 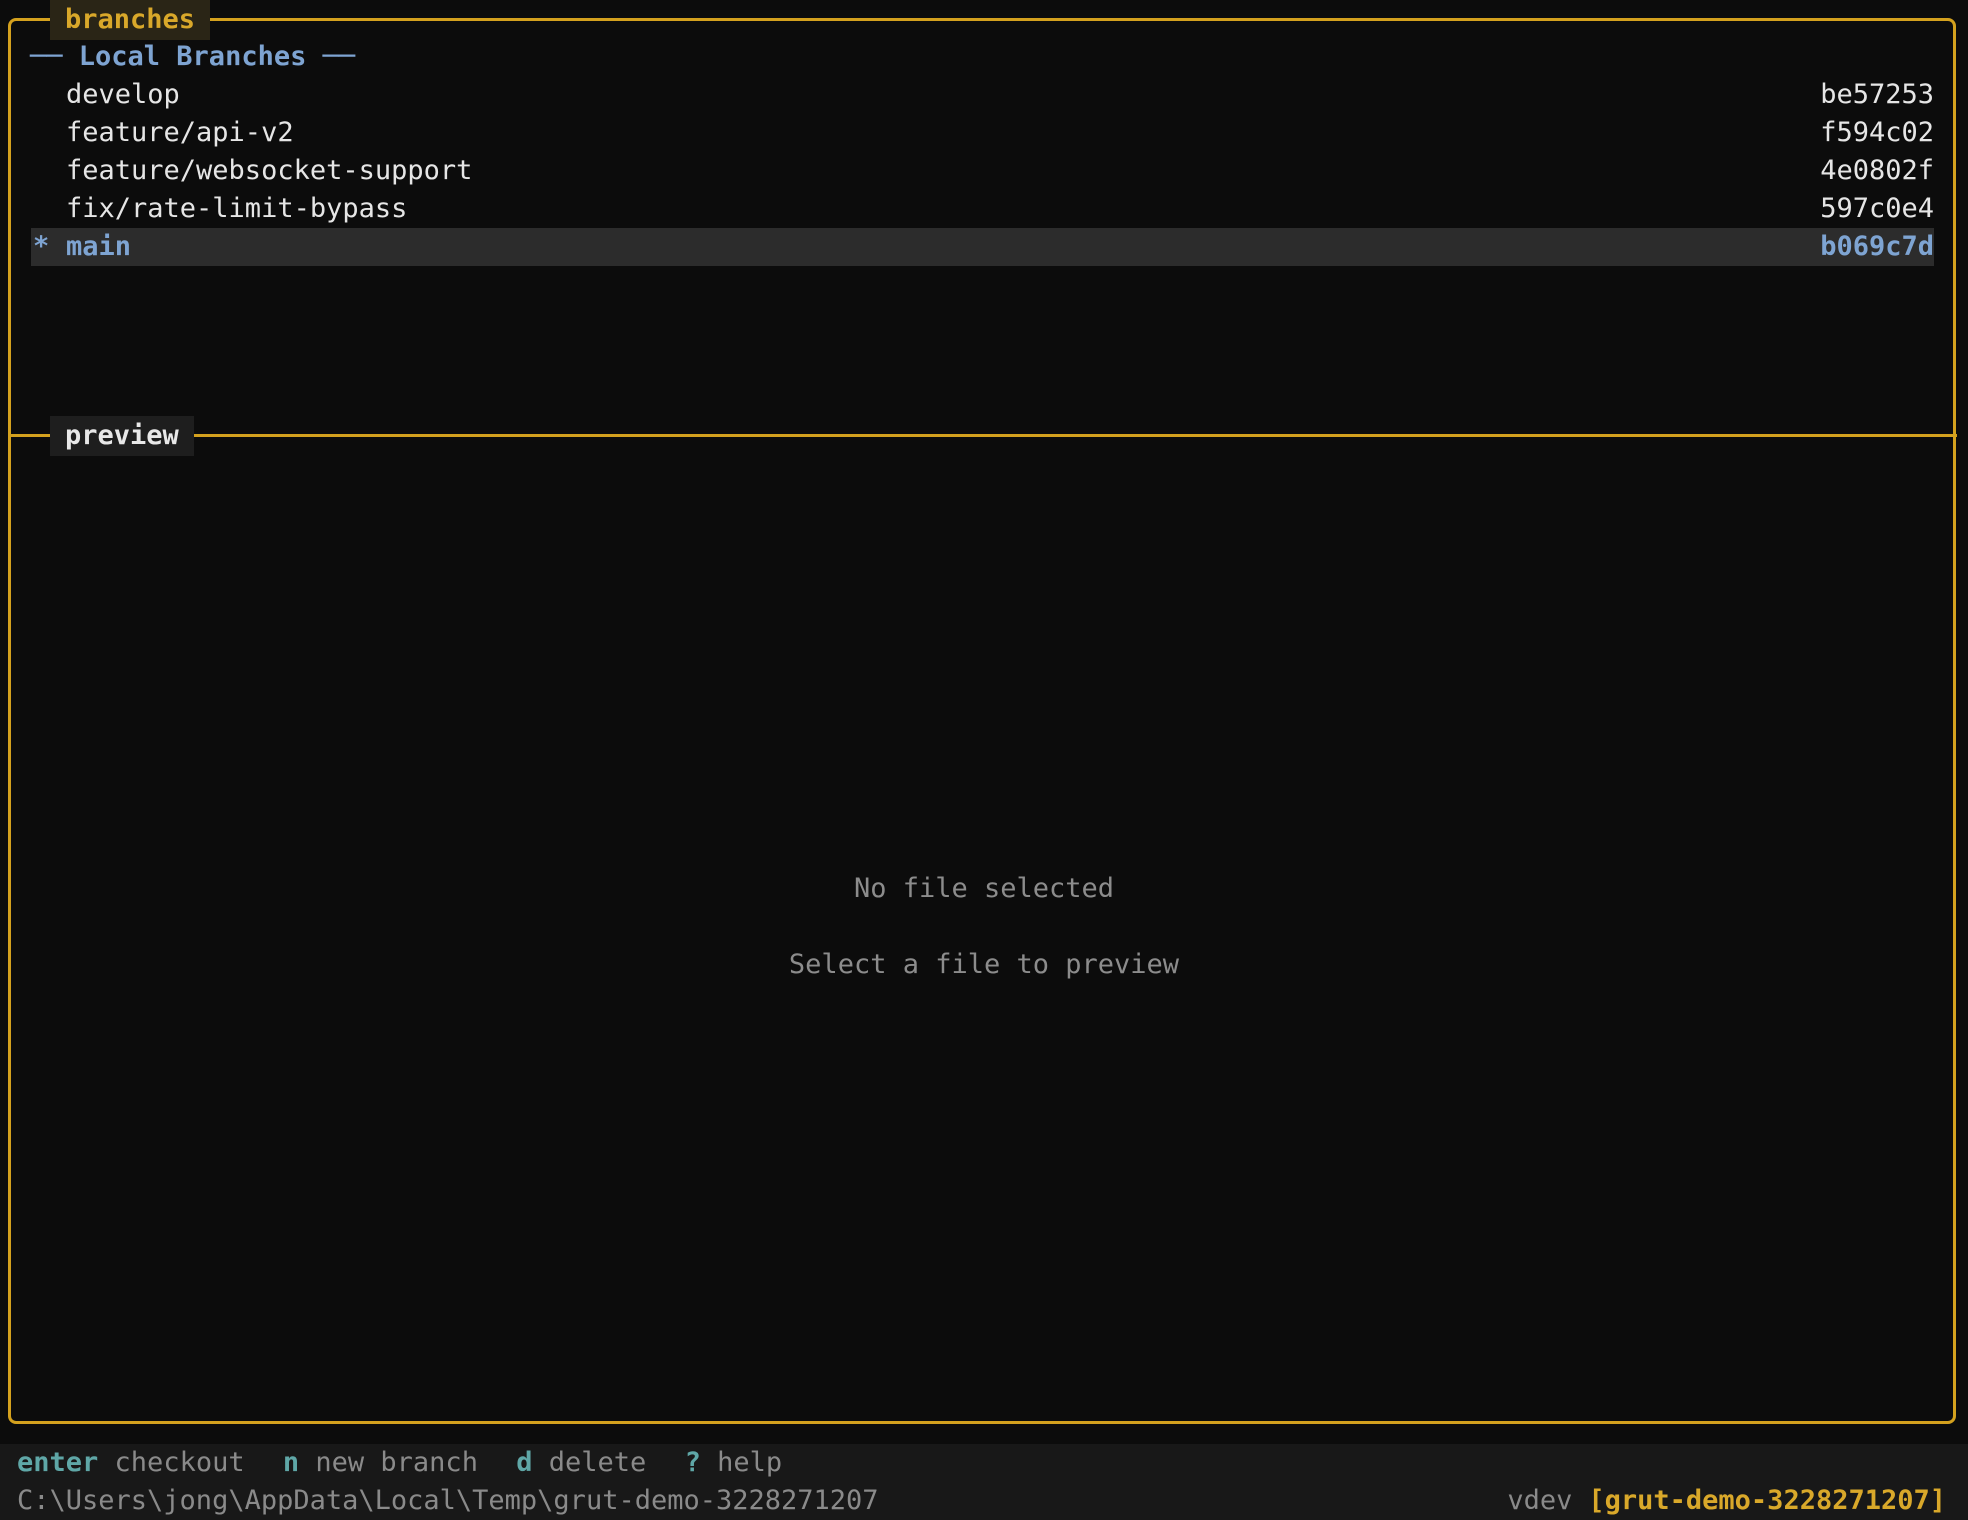 What do you see at coordinates (982, 209) in the screenshot?
I see `branch-row: fix/rate-limit-bypass 597c0e4` at bounding box center [982, 209].